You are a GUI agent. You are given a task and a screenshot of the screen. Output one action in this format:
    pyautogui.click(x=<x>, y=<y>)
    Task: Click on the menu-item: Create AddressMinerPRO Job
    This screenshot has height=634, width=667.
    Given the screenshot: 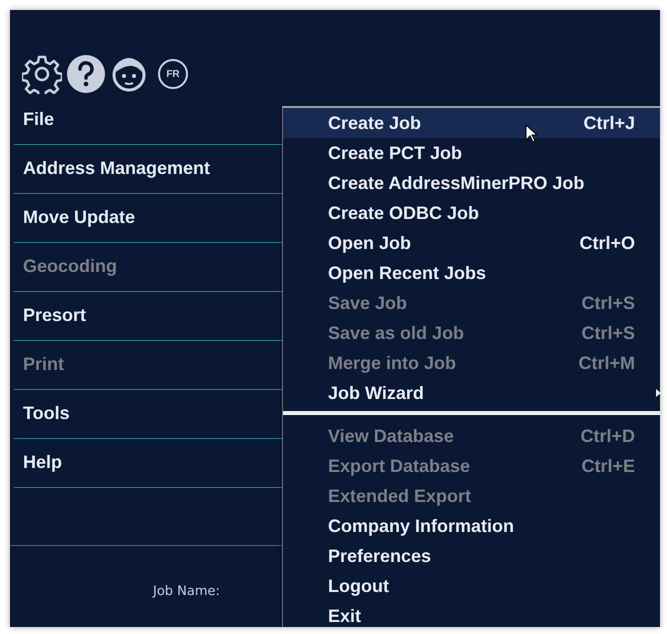 What is the action you would take?
    pyautogui.click(x=471, y=183)
    